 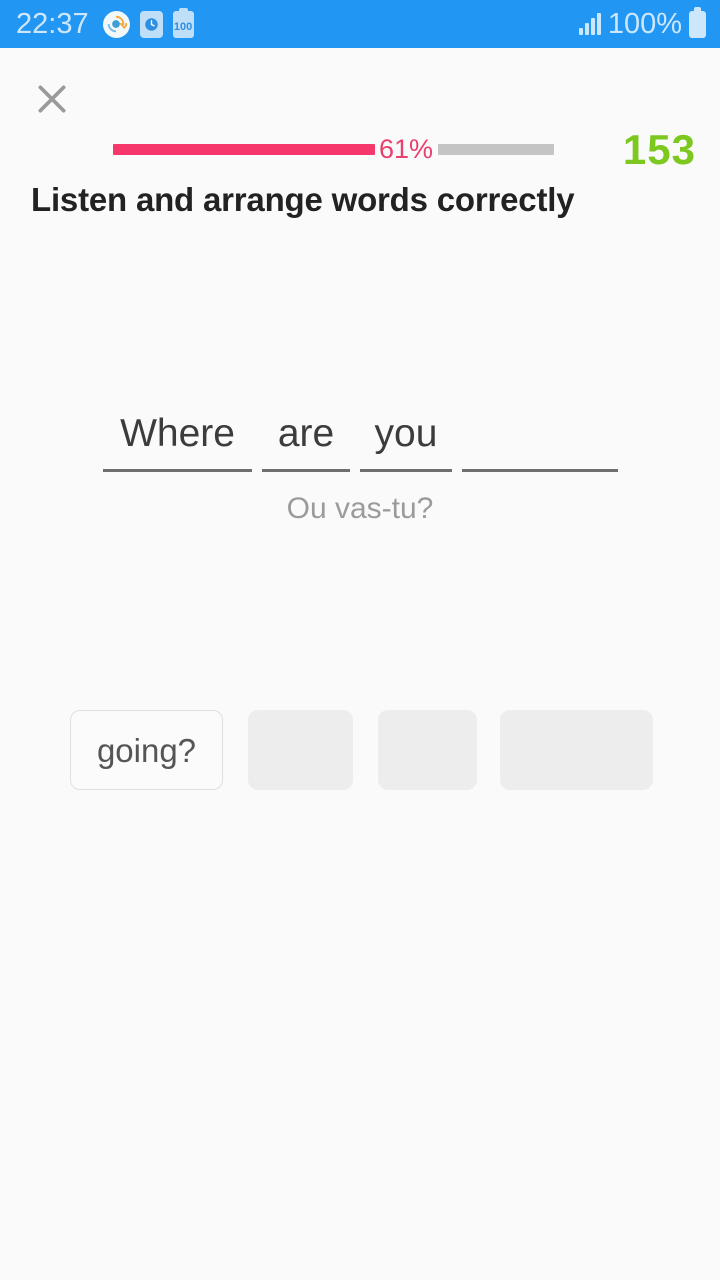 I want to click on signal-icon, so click(x=589, y=24).